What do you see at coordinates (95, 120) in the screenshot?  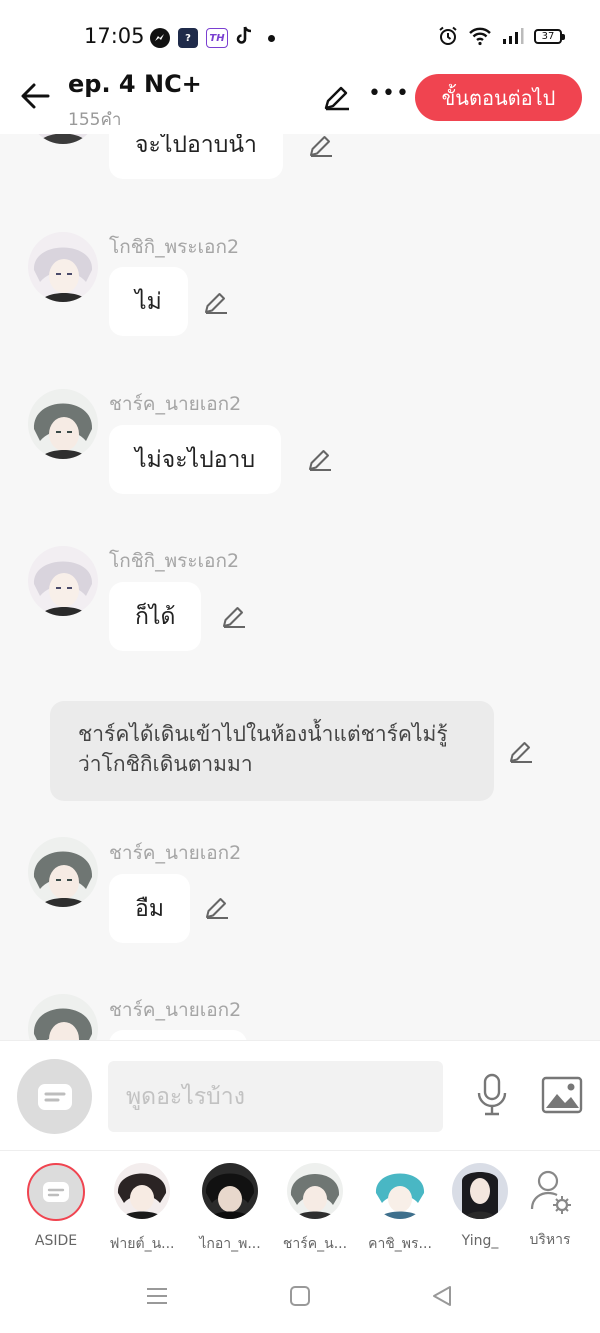 I see `word-count: 155คำ` at bounding box center [95, 120].